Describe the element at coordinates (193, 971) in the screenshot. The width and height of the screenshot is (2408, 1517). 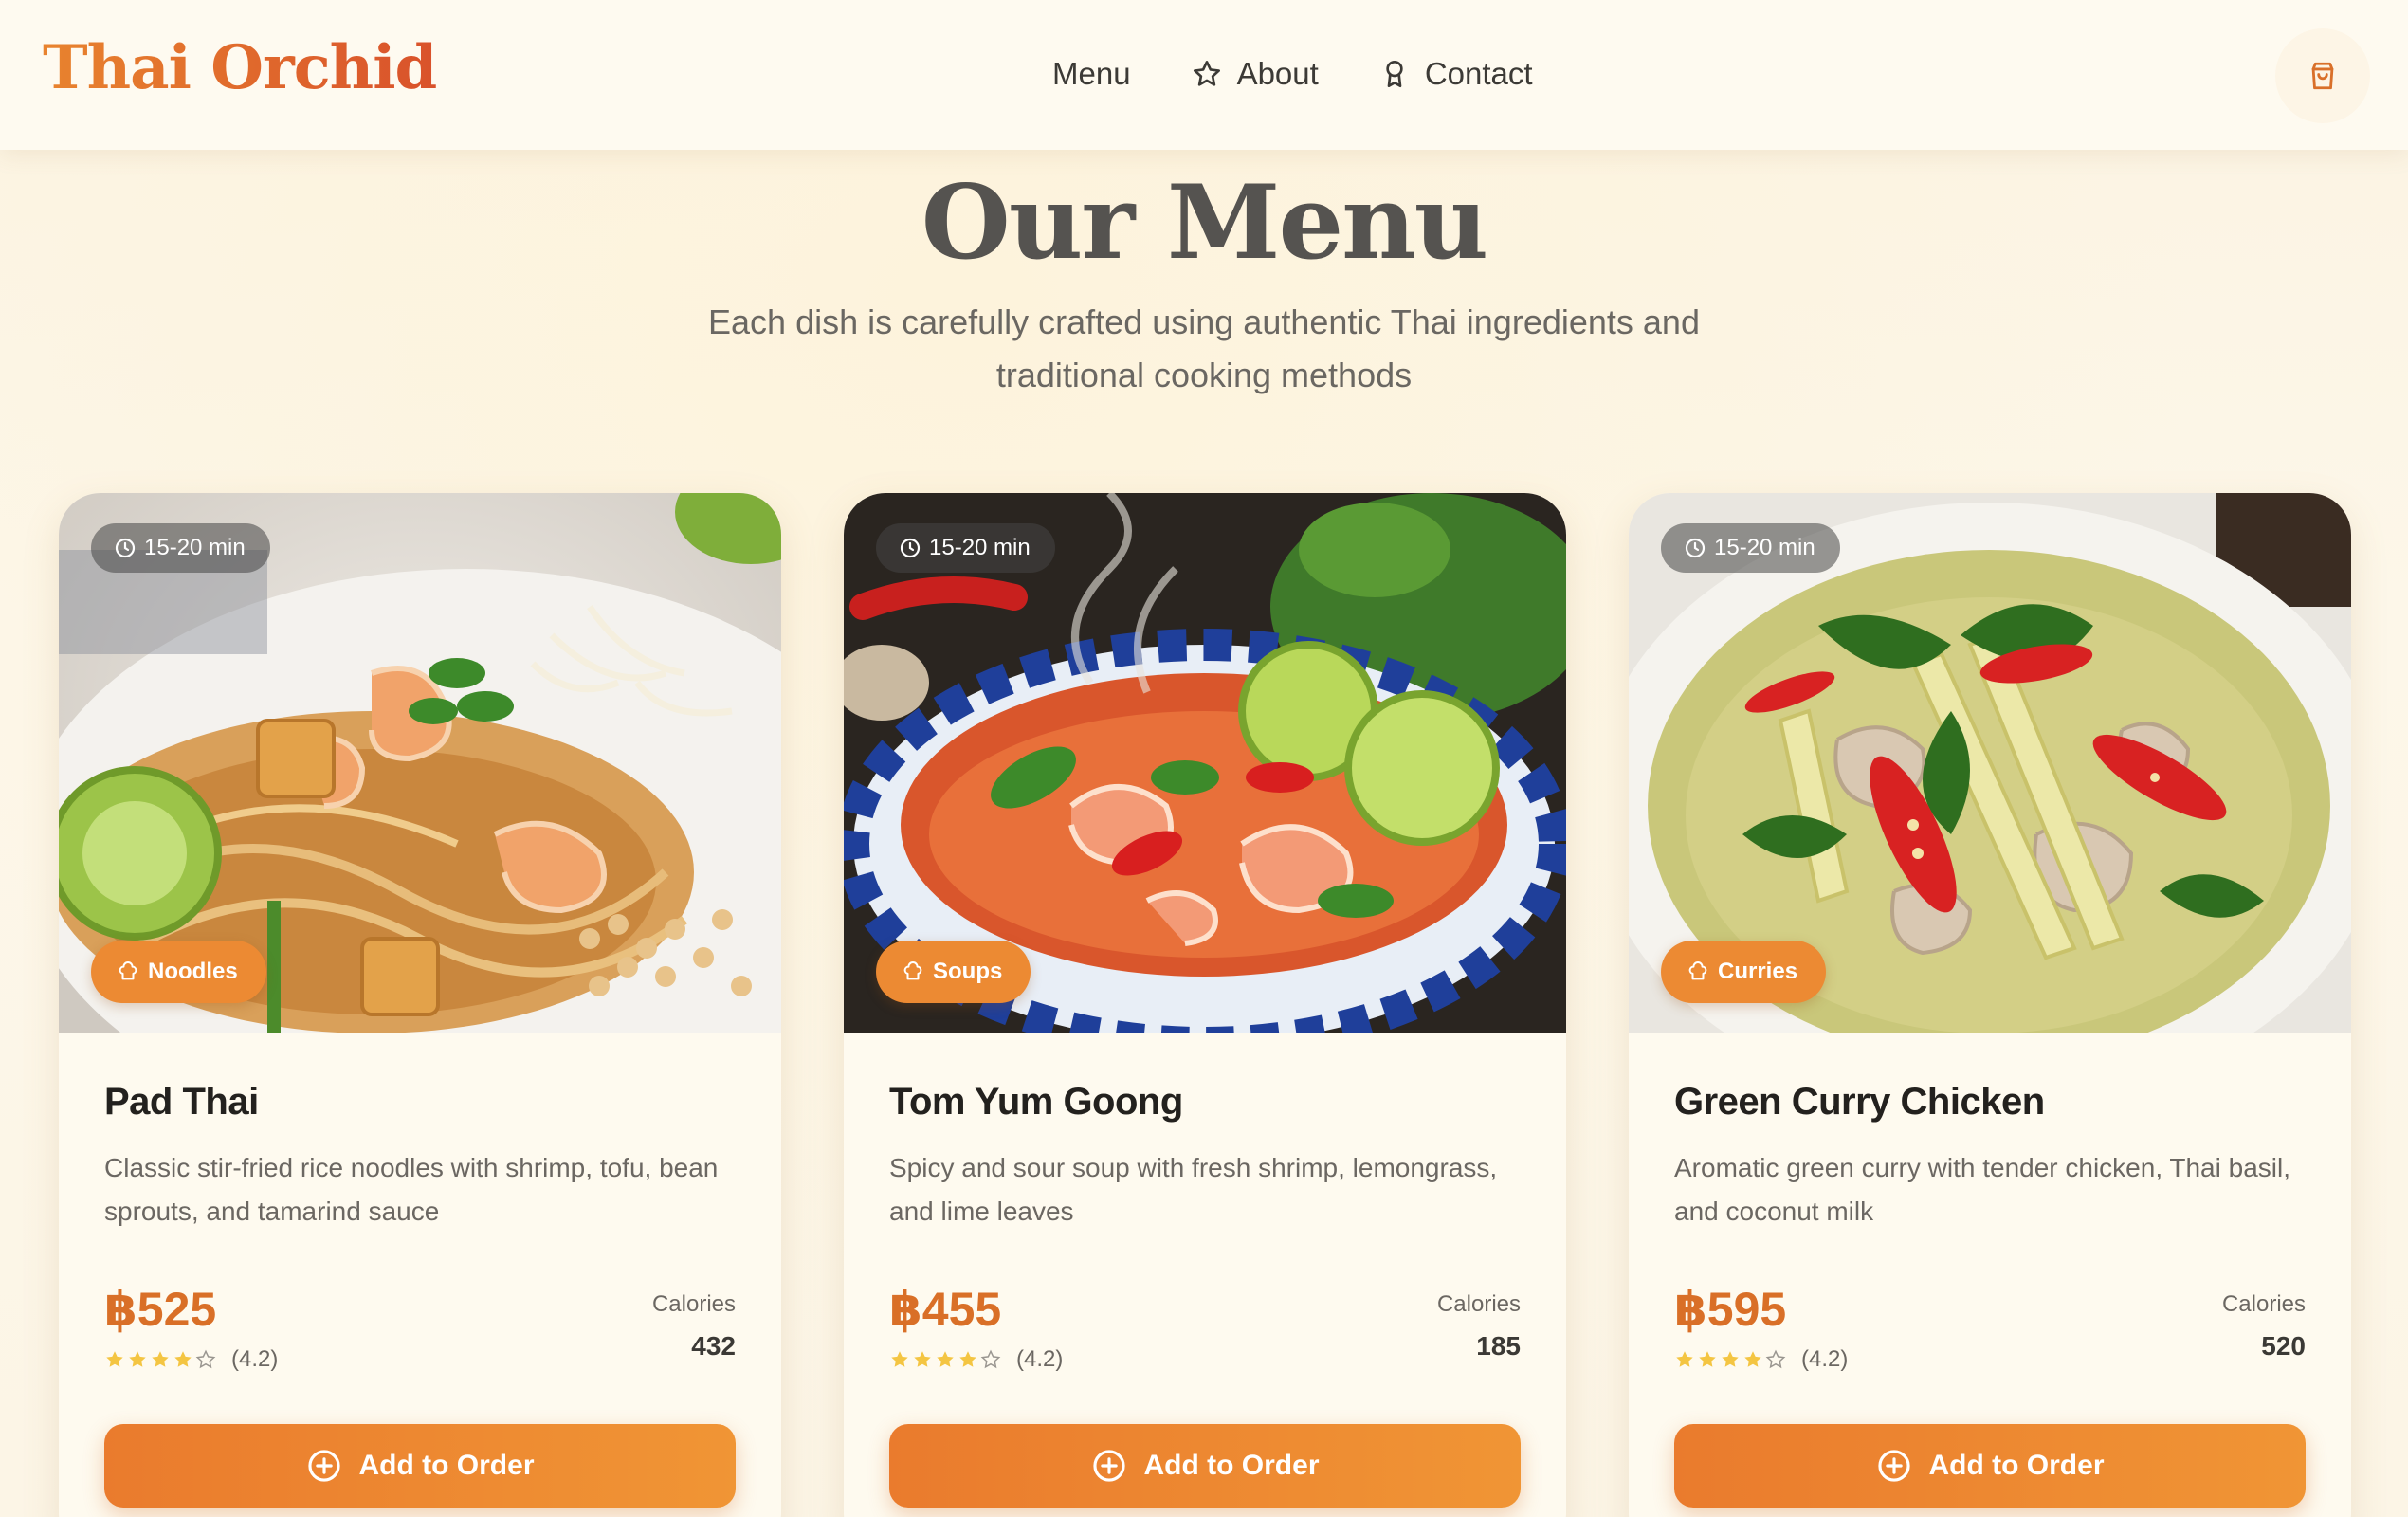
I see `category-text: Noodles` at that location.